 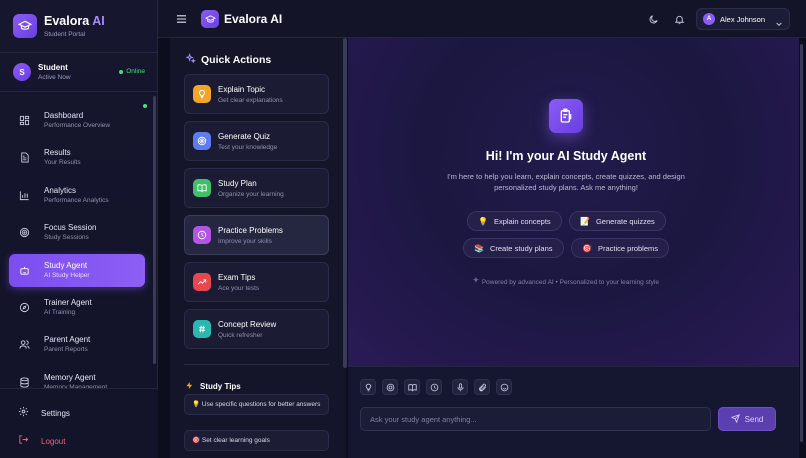 I want to click on chat-scrollbar, so click(x=801, y=243).